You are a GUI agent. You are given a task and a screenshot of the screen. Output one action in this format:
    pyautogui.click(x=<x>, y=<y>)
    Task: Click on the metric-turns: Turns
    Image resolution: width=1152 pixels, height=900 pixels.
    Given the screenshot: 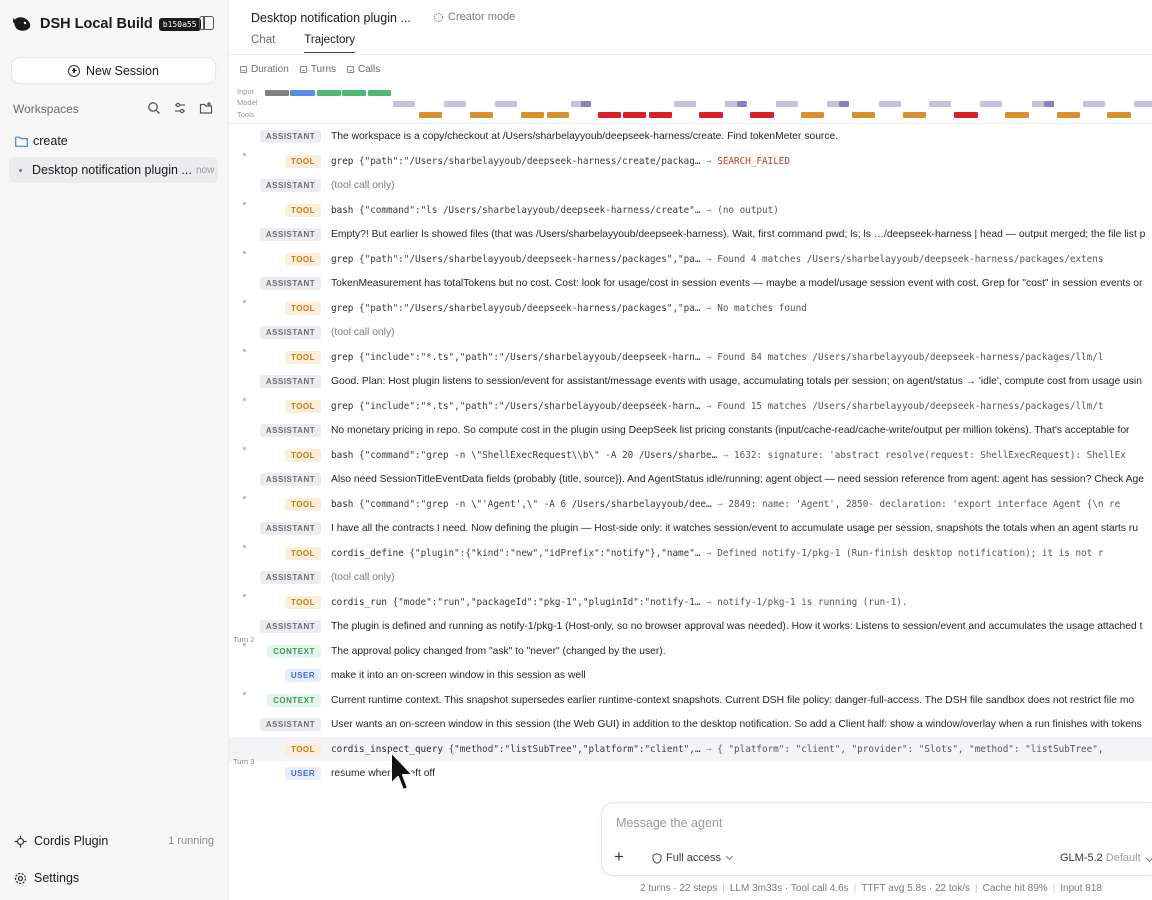 What is the action you would take?
    pyautogui.click(x=317, y=69)
    